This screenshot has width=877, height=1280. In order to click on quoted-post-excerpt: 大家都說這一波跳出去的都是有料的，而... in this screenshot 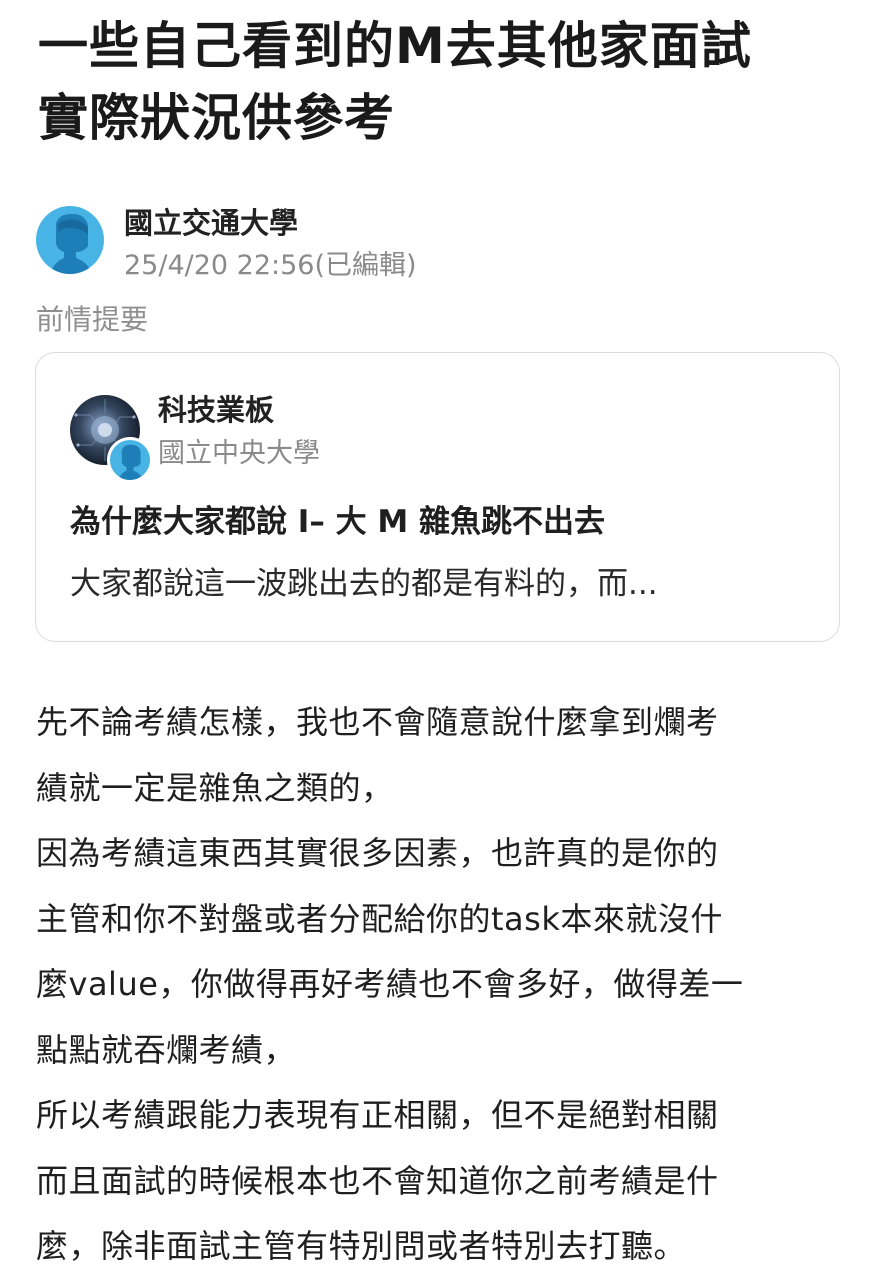, I will do `click(364, 584)`.